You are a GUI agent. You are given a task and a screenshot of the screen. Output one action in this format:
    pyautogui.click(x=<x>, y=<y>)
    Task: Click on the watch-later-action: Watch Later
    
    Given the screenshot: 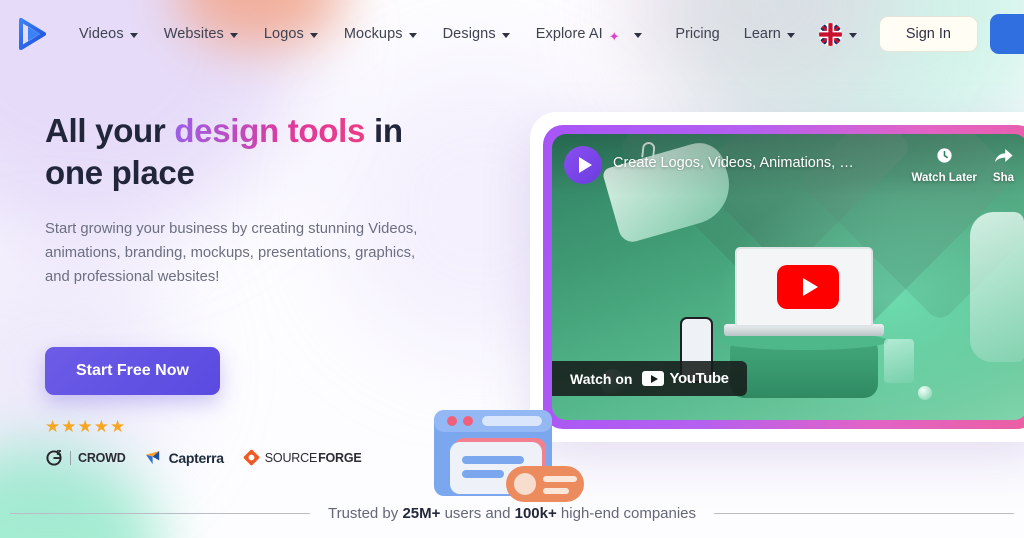 What is the action you would take?
    pyautogui.click(x=944, y=165)
    